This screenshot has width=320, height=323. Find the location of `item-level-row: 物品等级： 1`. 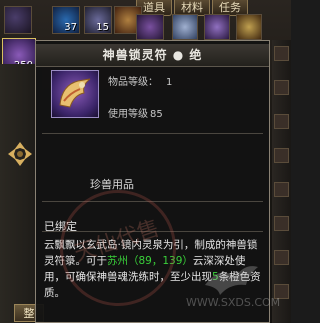

item-level-row: 物品等级： 1 is located at coordinates (140, 80).